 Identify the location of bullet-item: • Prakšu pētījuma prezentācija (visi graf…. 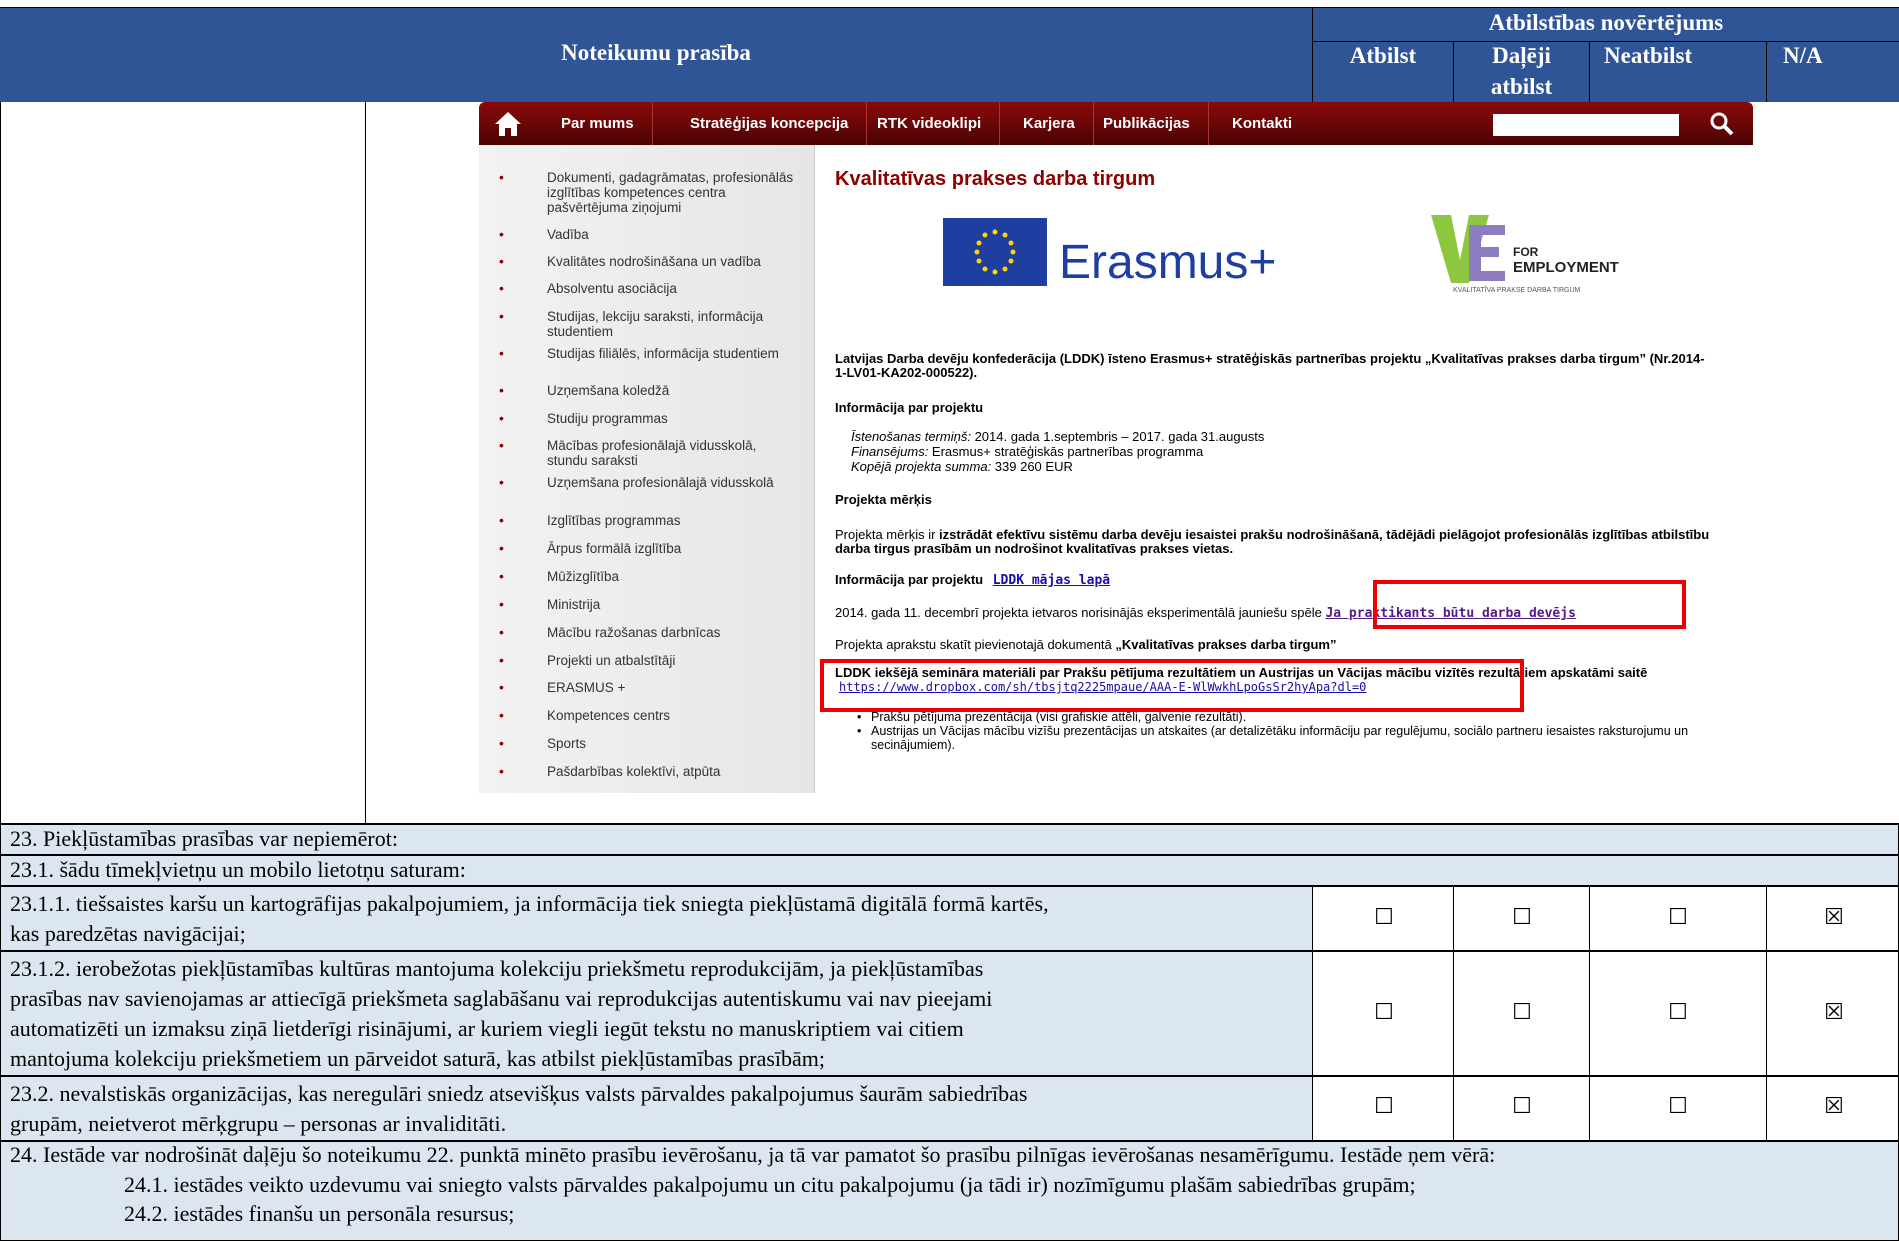
(1052, 717).